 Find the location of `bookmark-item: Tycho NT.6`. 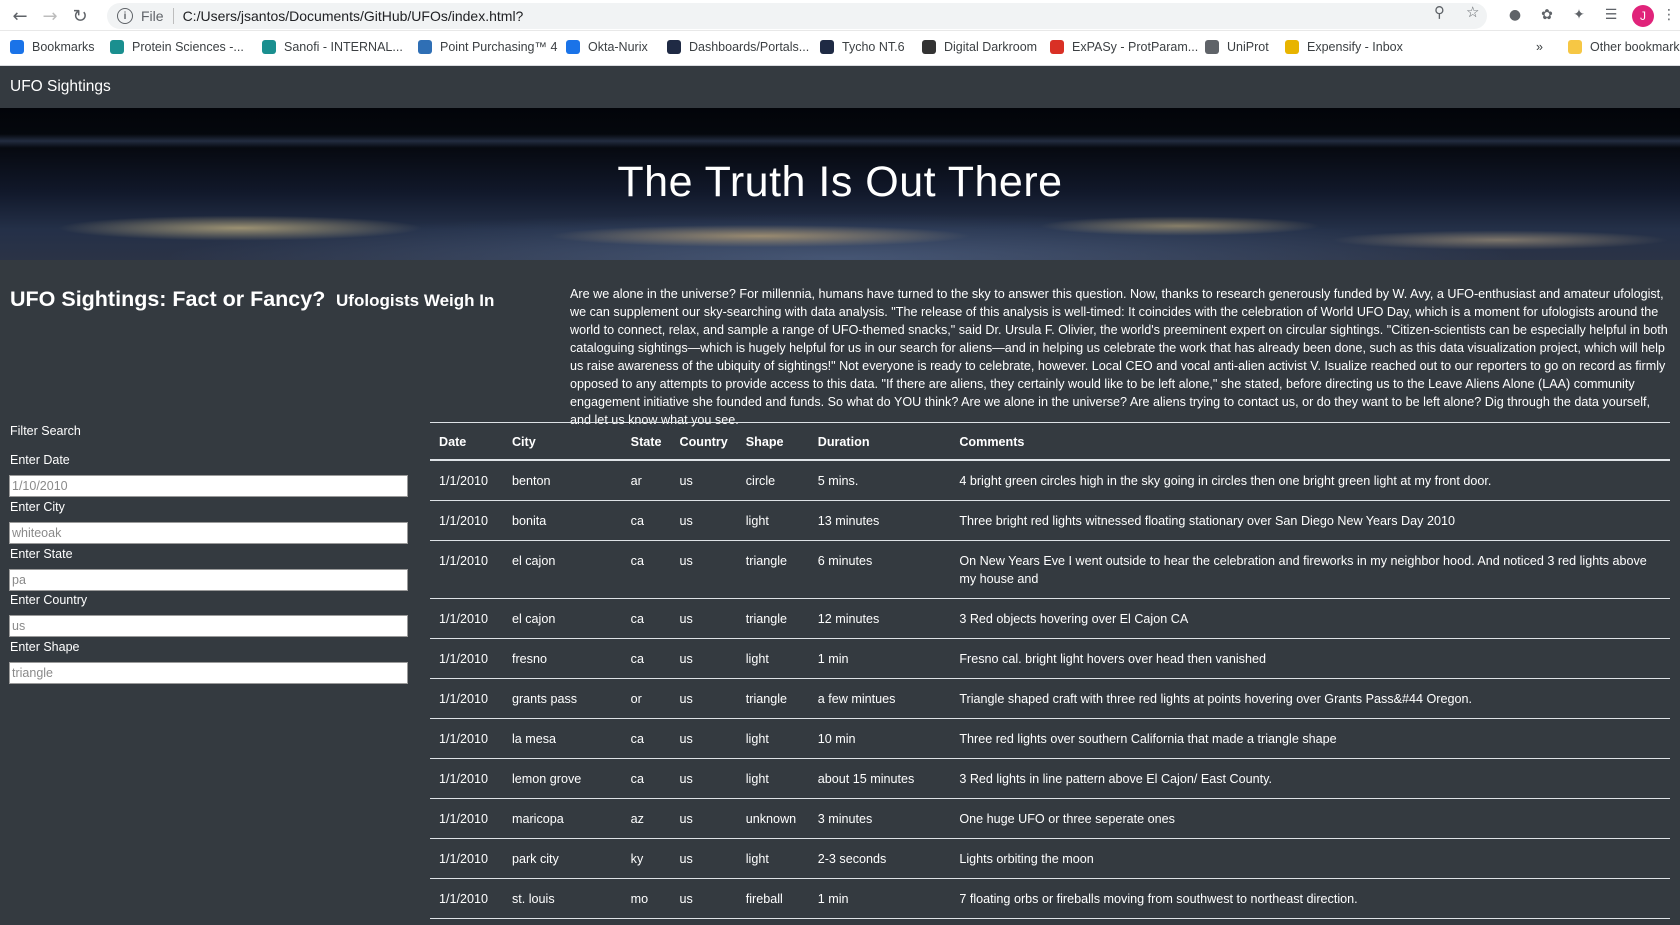

bookmark-item: Tycho NT.6 is located at coordinates (862, 47).